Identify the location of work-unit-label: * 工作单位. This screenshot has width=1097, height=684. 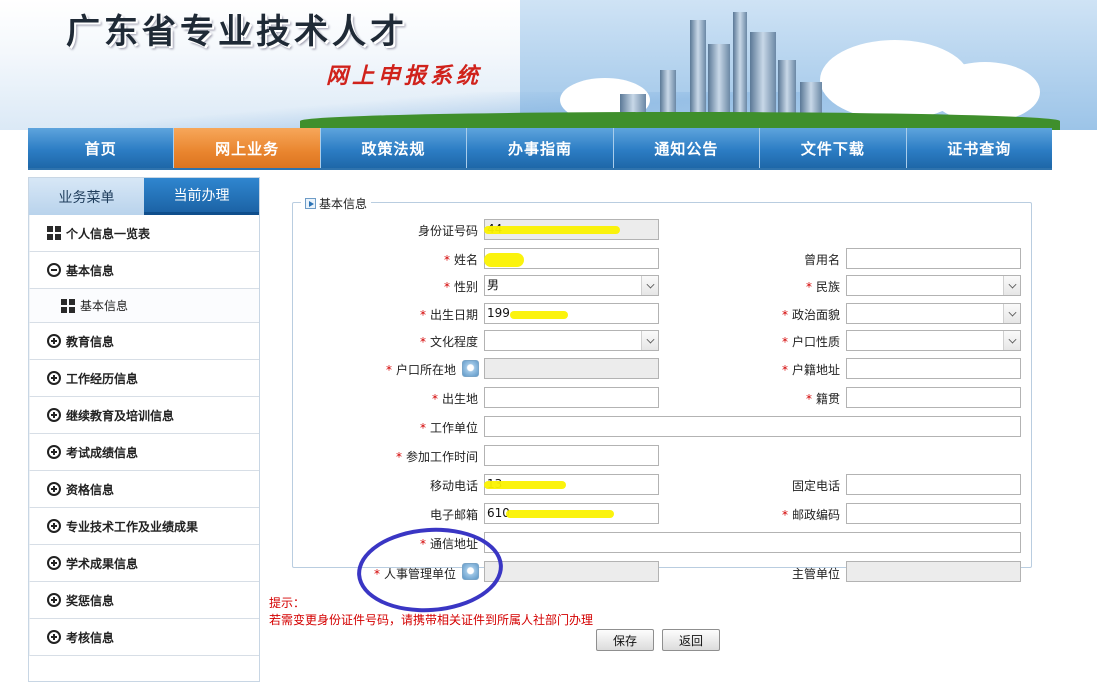
(449, 427).